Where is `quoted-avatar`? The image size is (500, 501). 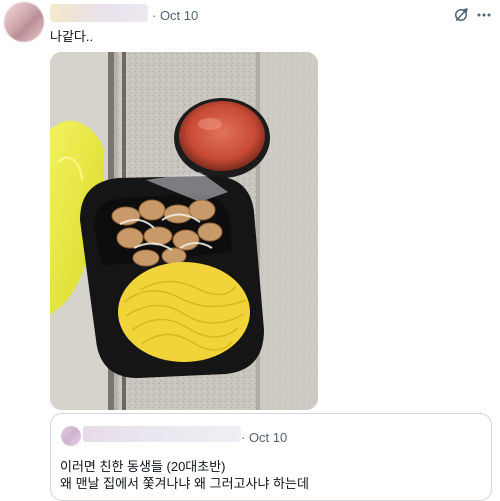
quoted-avatar is located at coordinates (71, 436).